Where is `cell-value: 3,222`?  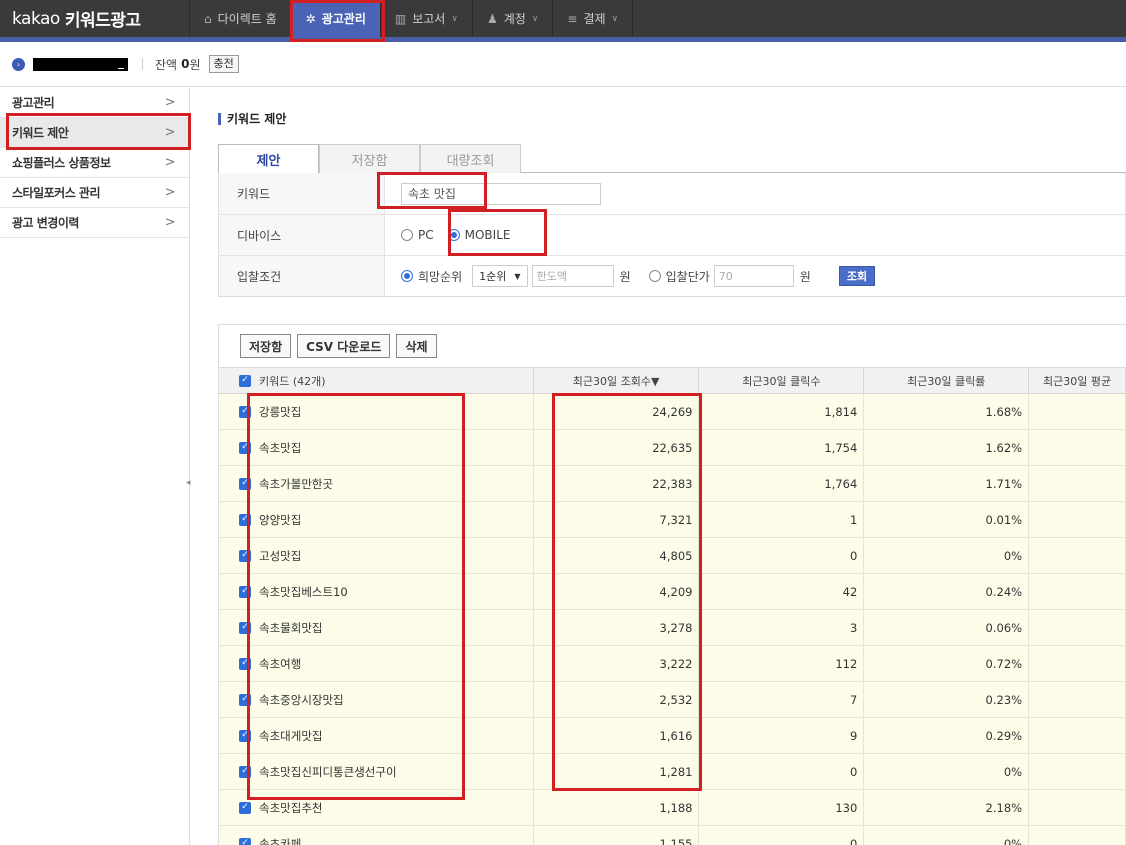
cell-value: 3,222 is located at coordinates (676, 663).